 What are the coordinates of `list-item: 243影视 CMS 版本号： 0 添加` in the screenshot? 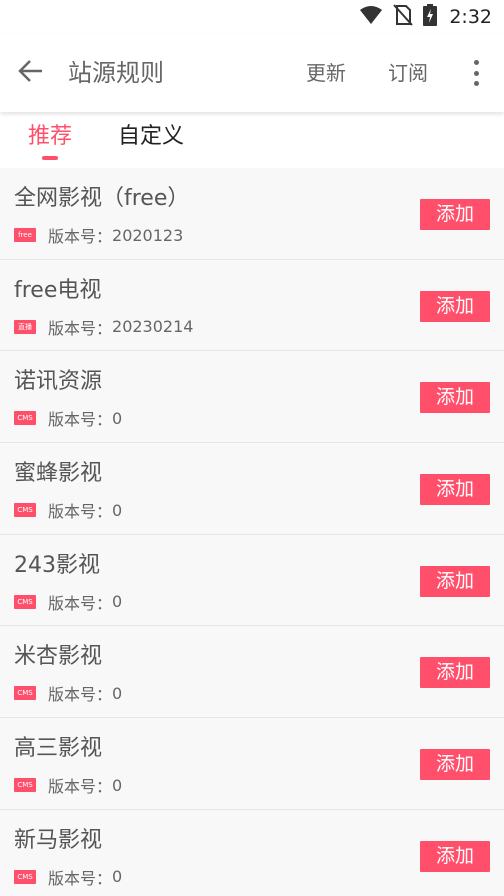 It's located at (252, 580).